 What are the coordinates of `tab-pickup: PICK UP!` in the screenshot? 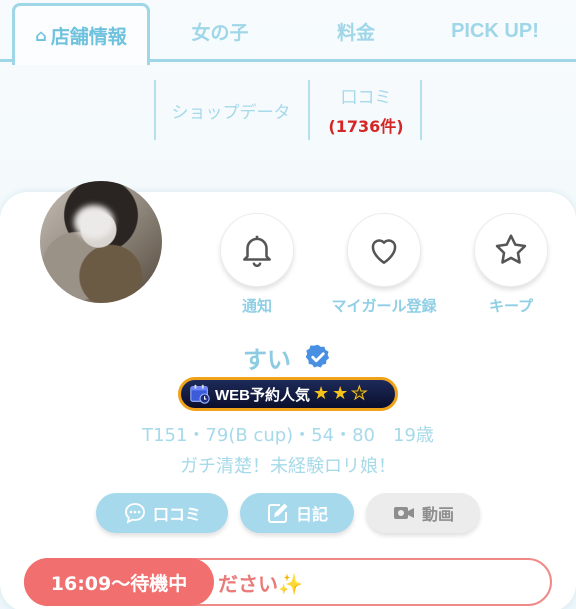 It's located at (495, 31).